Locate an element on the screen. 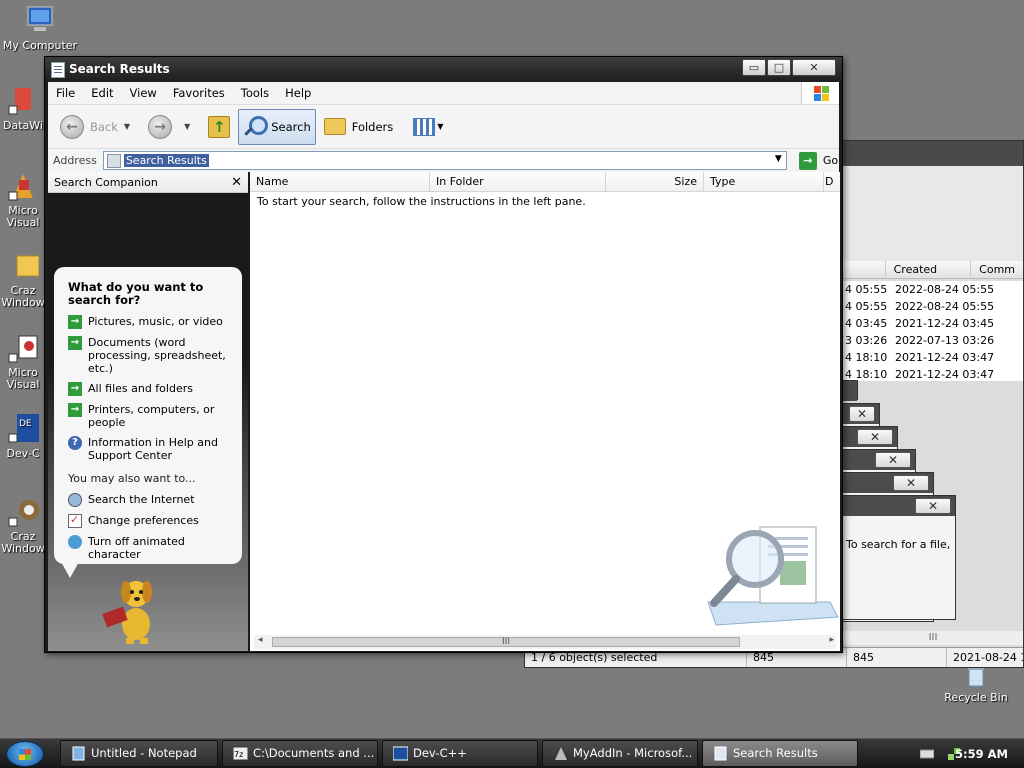  up-folder-button: ↑ is located at coordinates (219, 127).